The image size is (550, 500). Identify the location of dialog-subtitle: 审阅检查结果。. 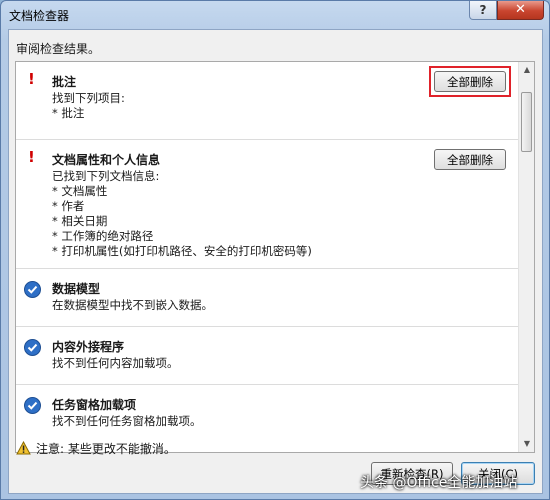
(58, 49).